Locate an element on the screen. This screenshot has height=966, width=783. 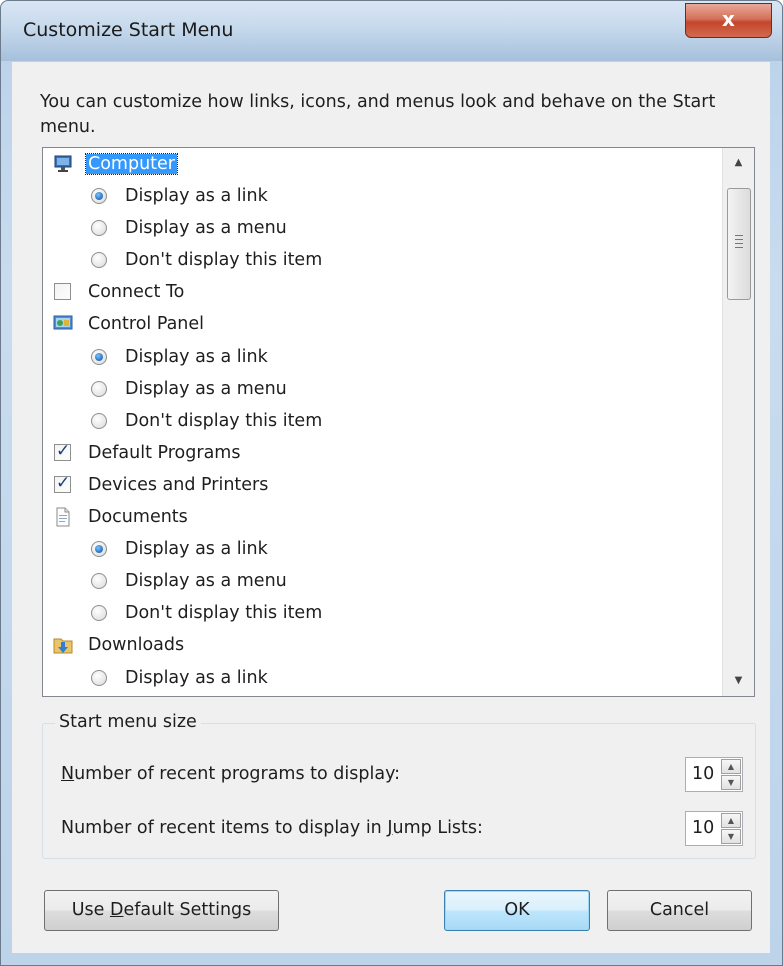
recent-items-spinner: 10 ▲ ▼ is located at coordinates (714, 828).